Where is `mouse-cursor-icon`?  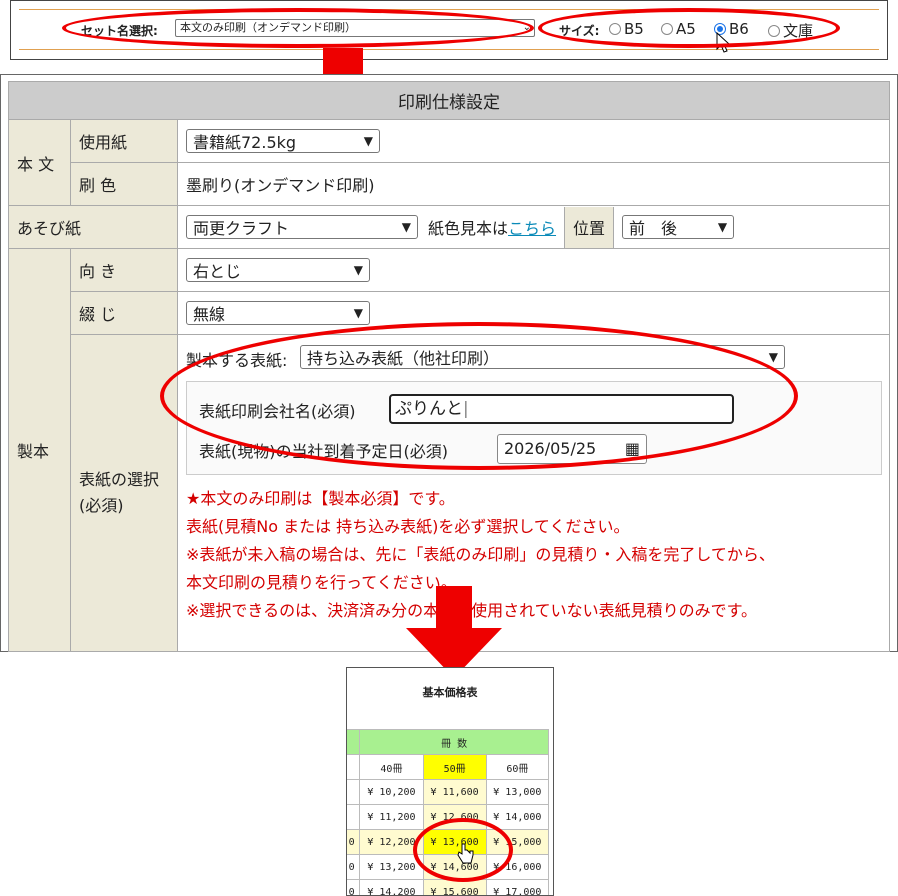
mouse-cursor-icon is located at coordinates (723, 42).